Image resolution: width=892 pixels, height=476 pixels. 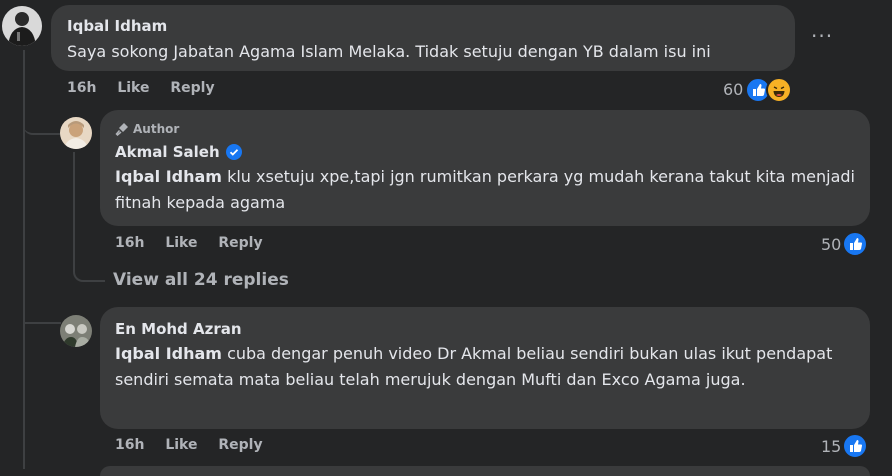 I want to click on reply-author-name: En Mohd Azran, so click(x=178, y=329).